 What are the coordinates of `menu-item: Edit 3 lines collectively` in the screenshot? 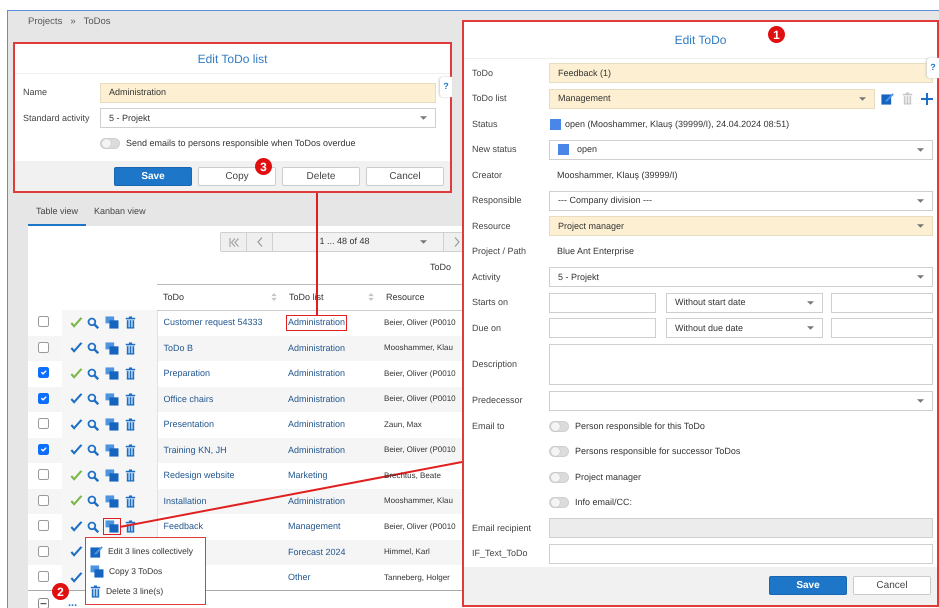 It's located at (145, 551).